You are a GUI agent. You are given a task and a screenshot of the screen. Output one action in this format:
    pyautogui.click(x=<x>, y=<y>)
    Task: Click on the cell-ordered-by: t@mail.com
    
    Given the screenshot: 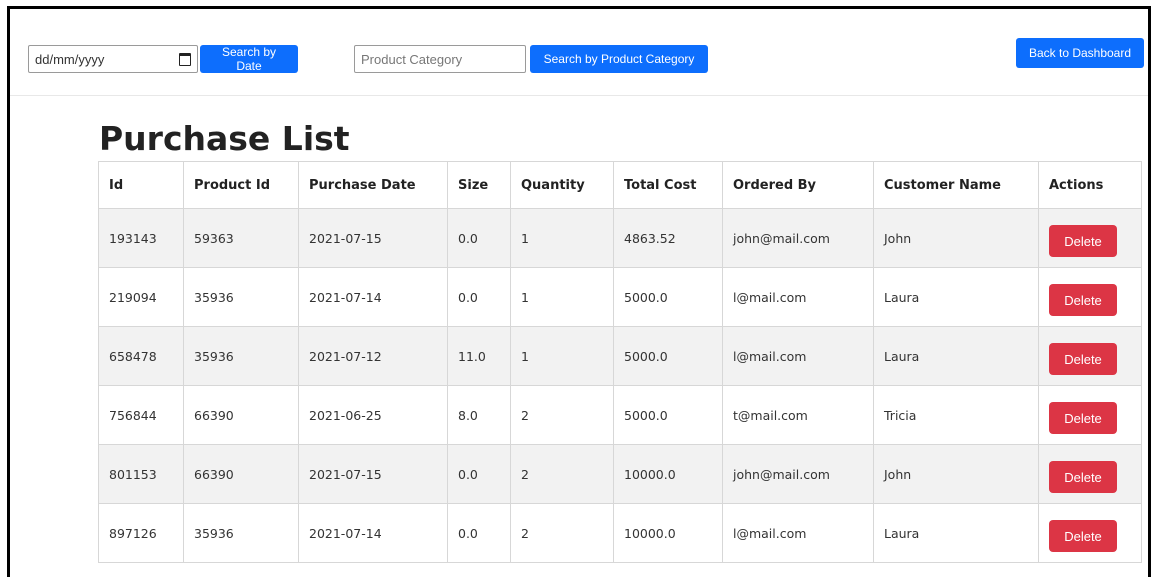 What is the action you would take?
    pyautogui.click(x=798, y=415)
    